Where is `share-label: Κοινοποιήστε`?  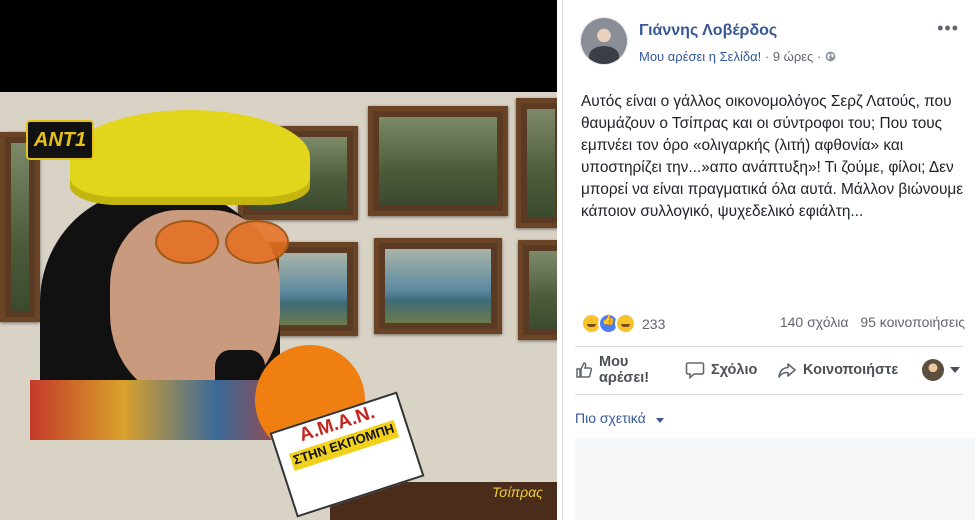
share-label: Κοινοποιήστε is located at coordinates (851, 370).